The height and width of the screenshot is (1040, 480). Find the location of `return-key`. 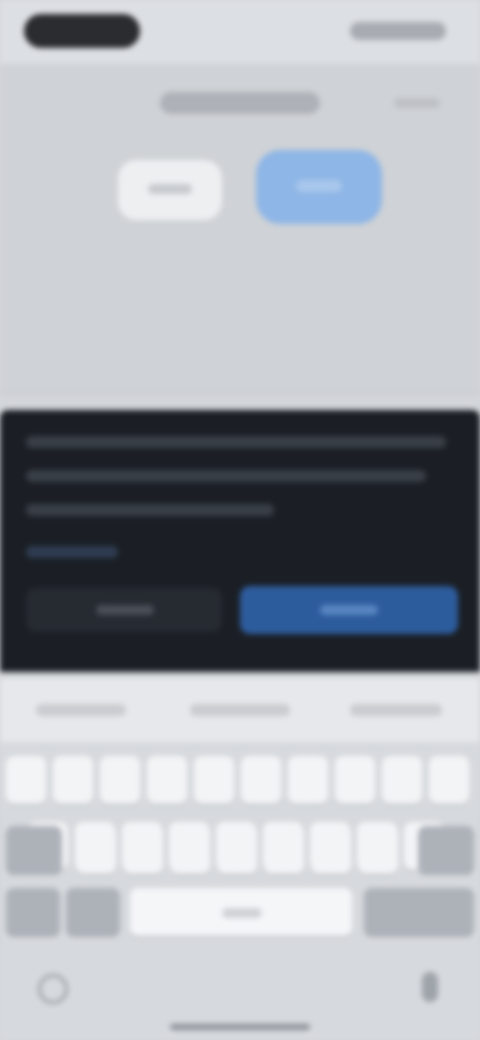

return-key is located at coordinates (419, 912).